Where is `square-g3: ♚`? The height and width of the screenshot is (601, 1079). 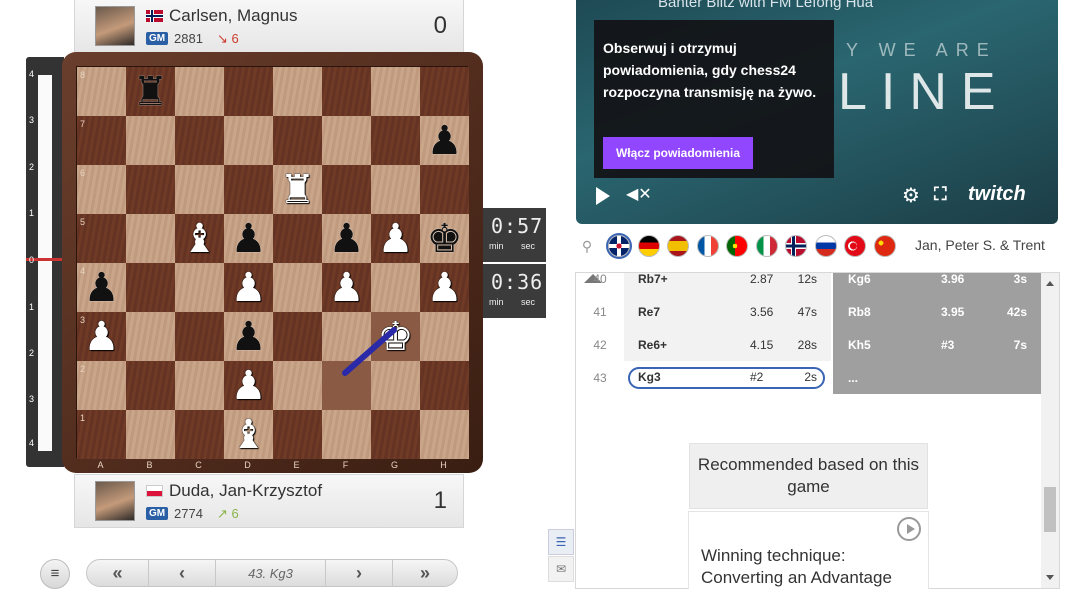 square-g3: ♚ is located at coordinates (395, 336).